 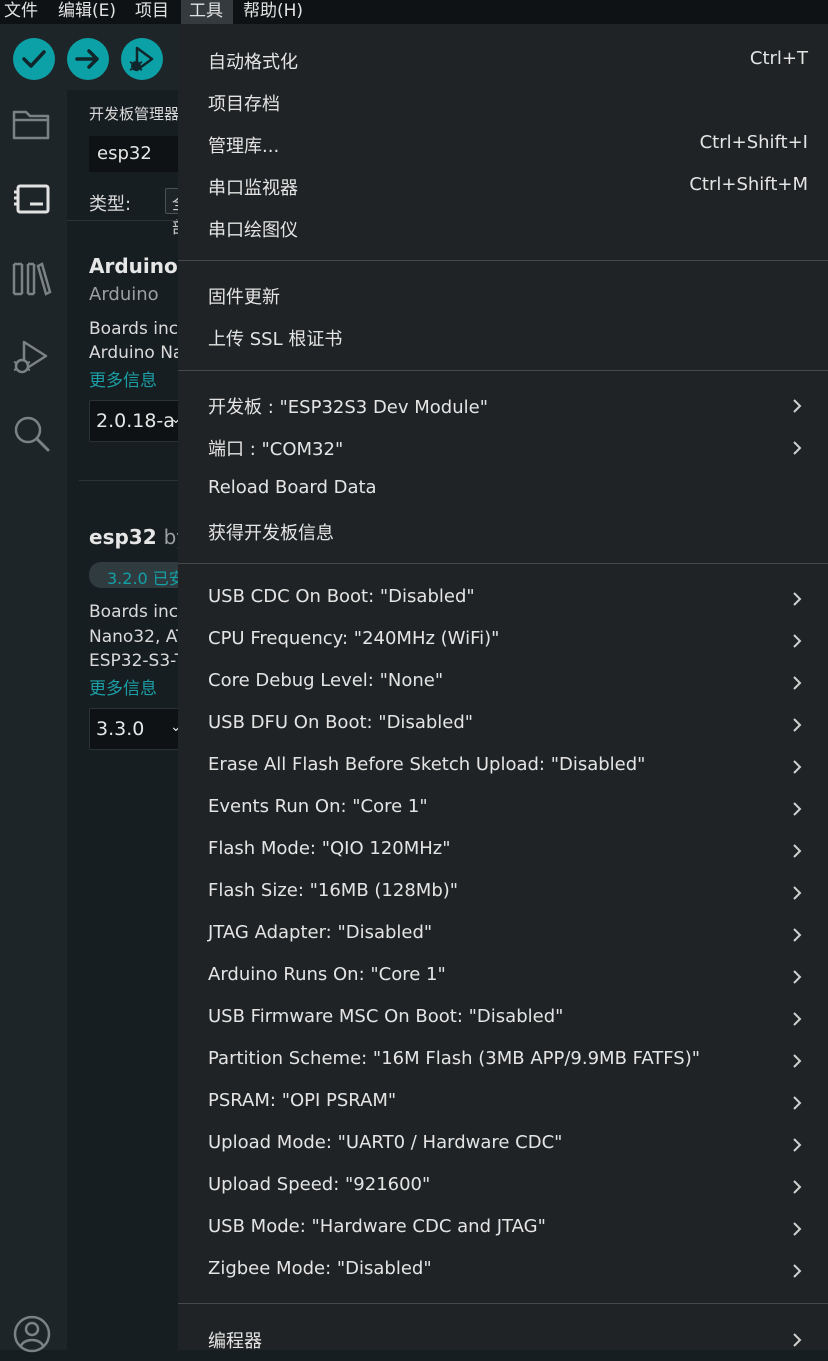 I want to click on version-select: 3.3.0 ⌄, so click(x=133, y=729).